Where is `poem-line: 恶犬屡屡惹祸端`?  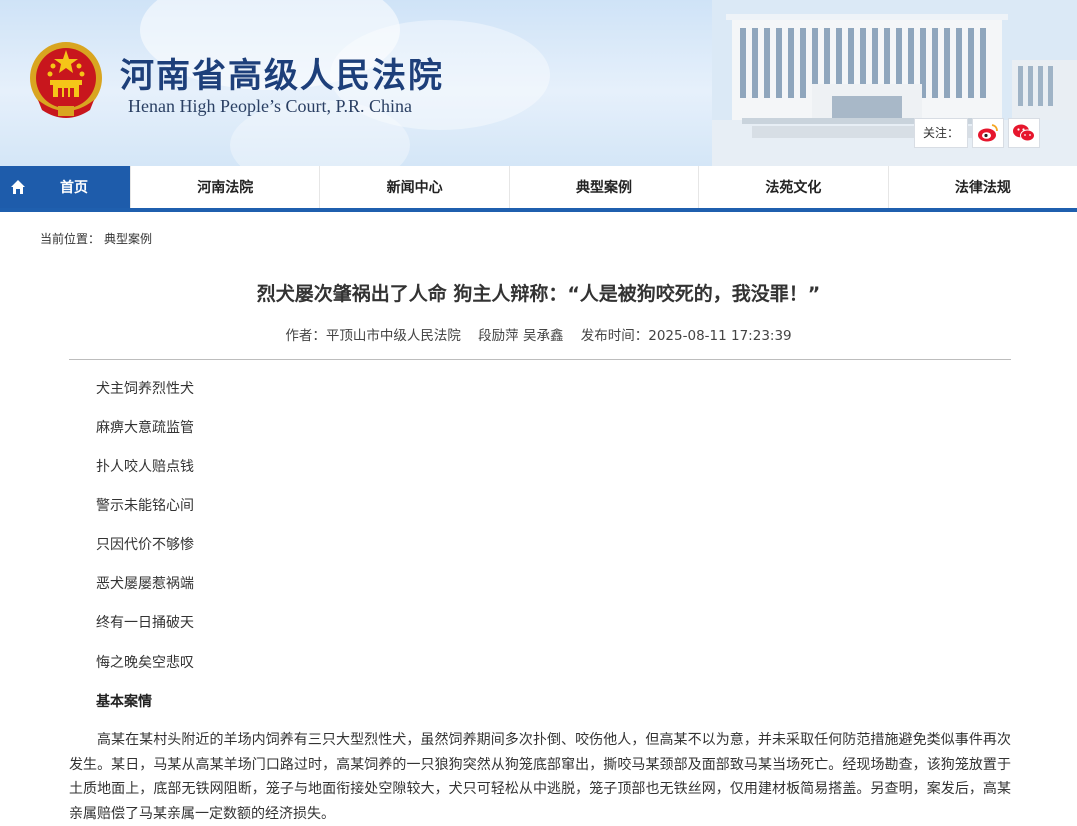 poem-line: 恶犬屡屡惹祸端 is located at coordinates (145, 584).